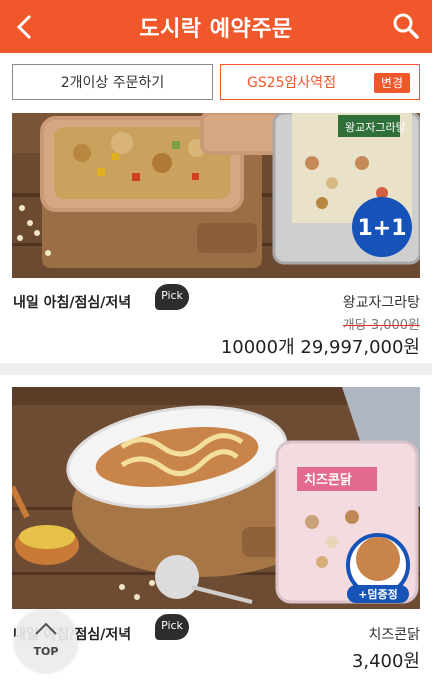 Image resolution: width=432 pixels, height=692 pixels. Describe the element at coordinates (406, 26) in the screenshot. I see `search-icon` at that location.